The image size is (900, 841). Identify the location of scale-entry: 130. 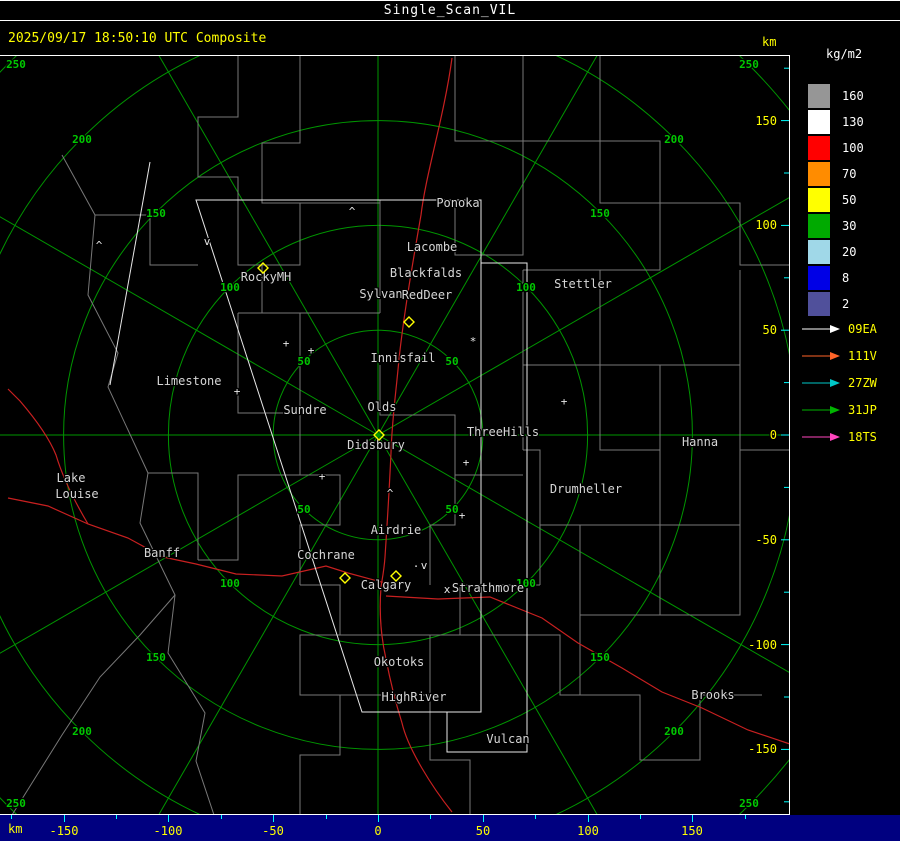
(836, 122).